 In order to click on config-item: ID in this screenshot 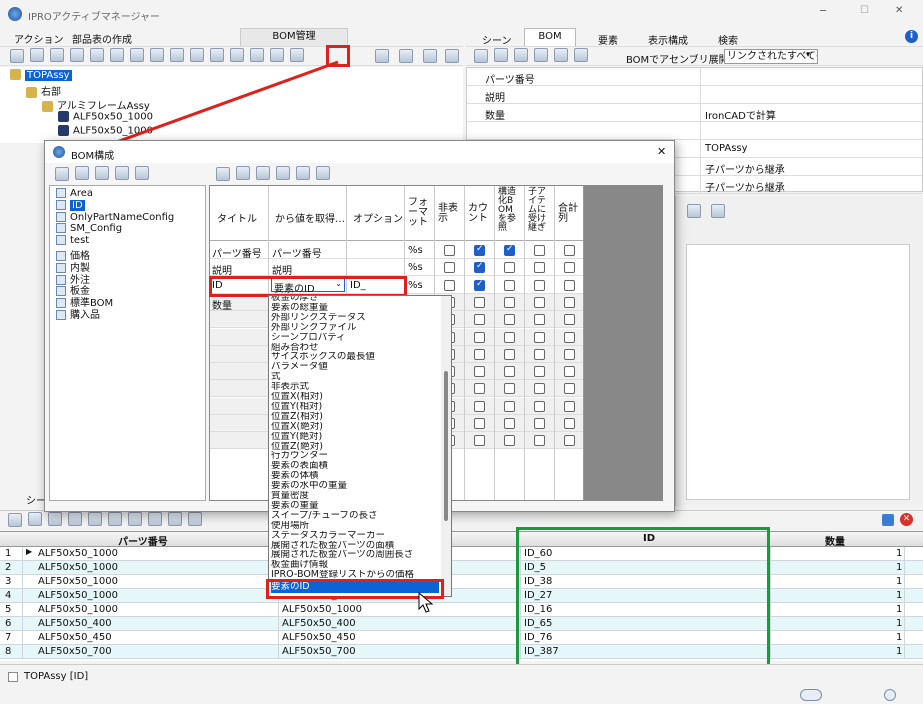, I will do `click(70, 205)`.